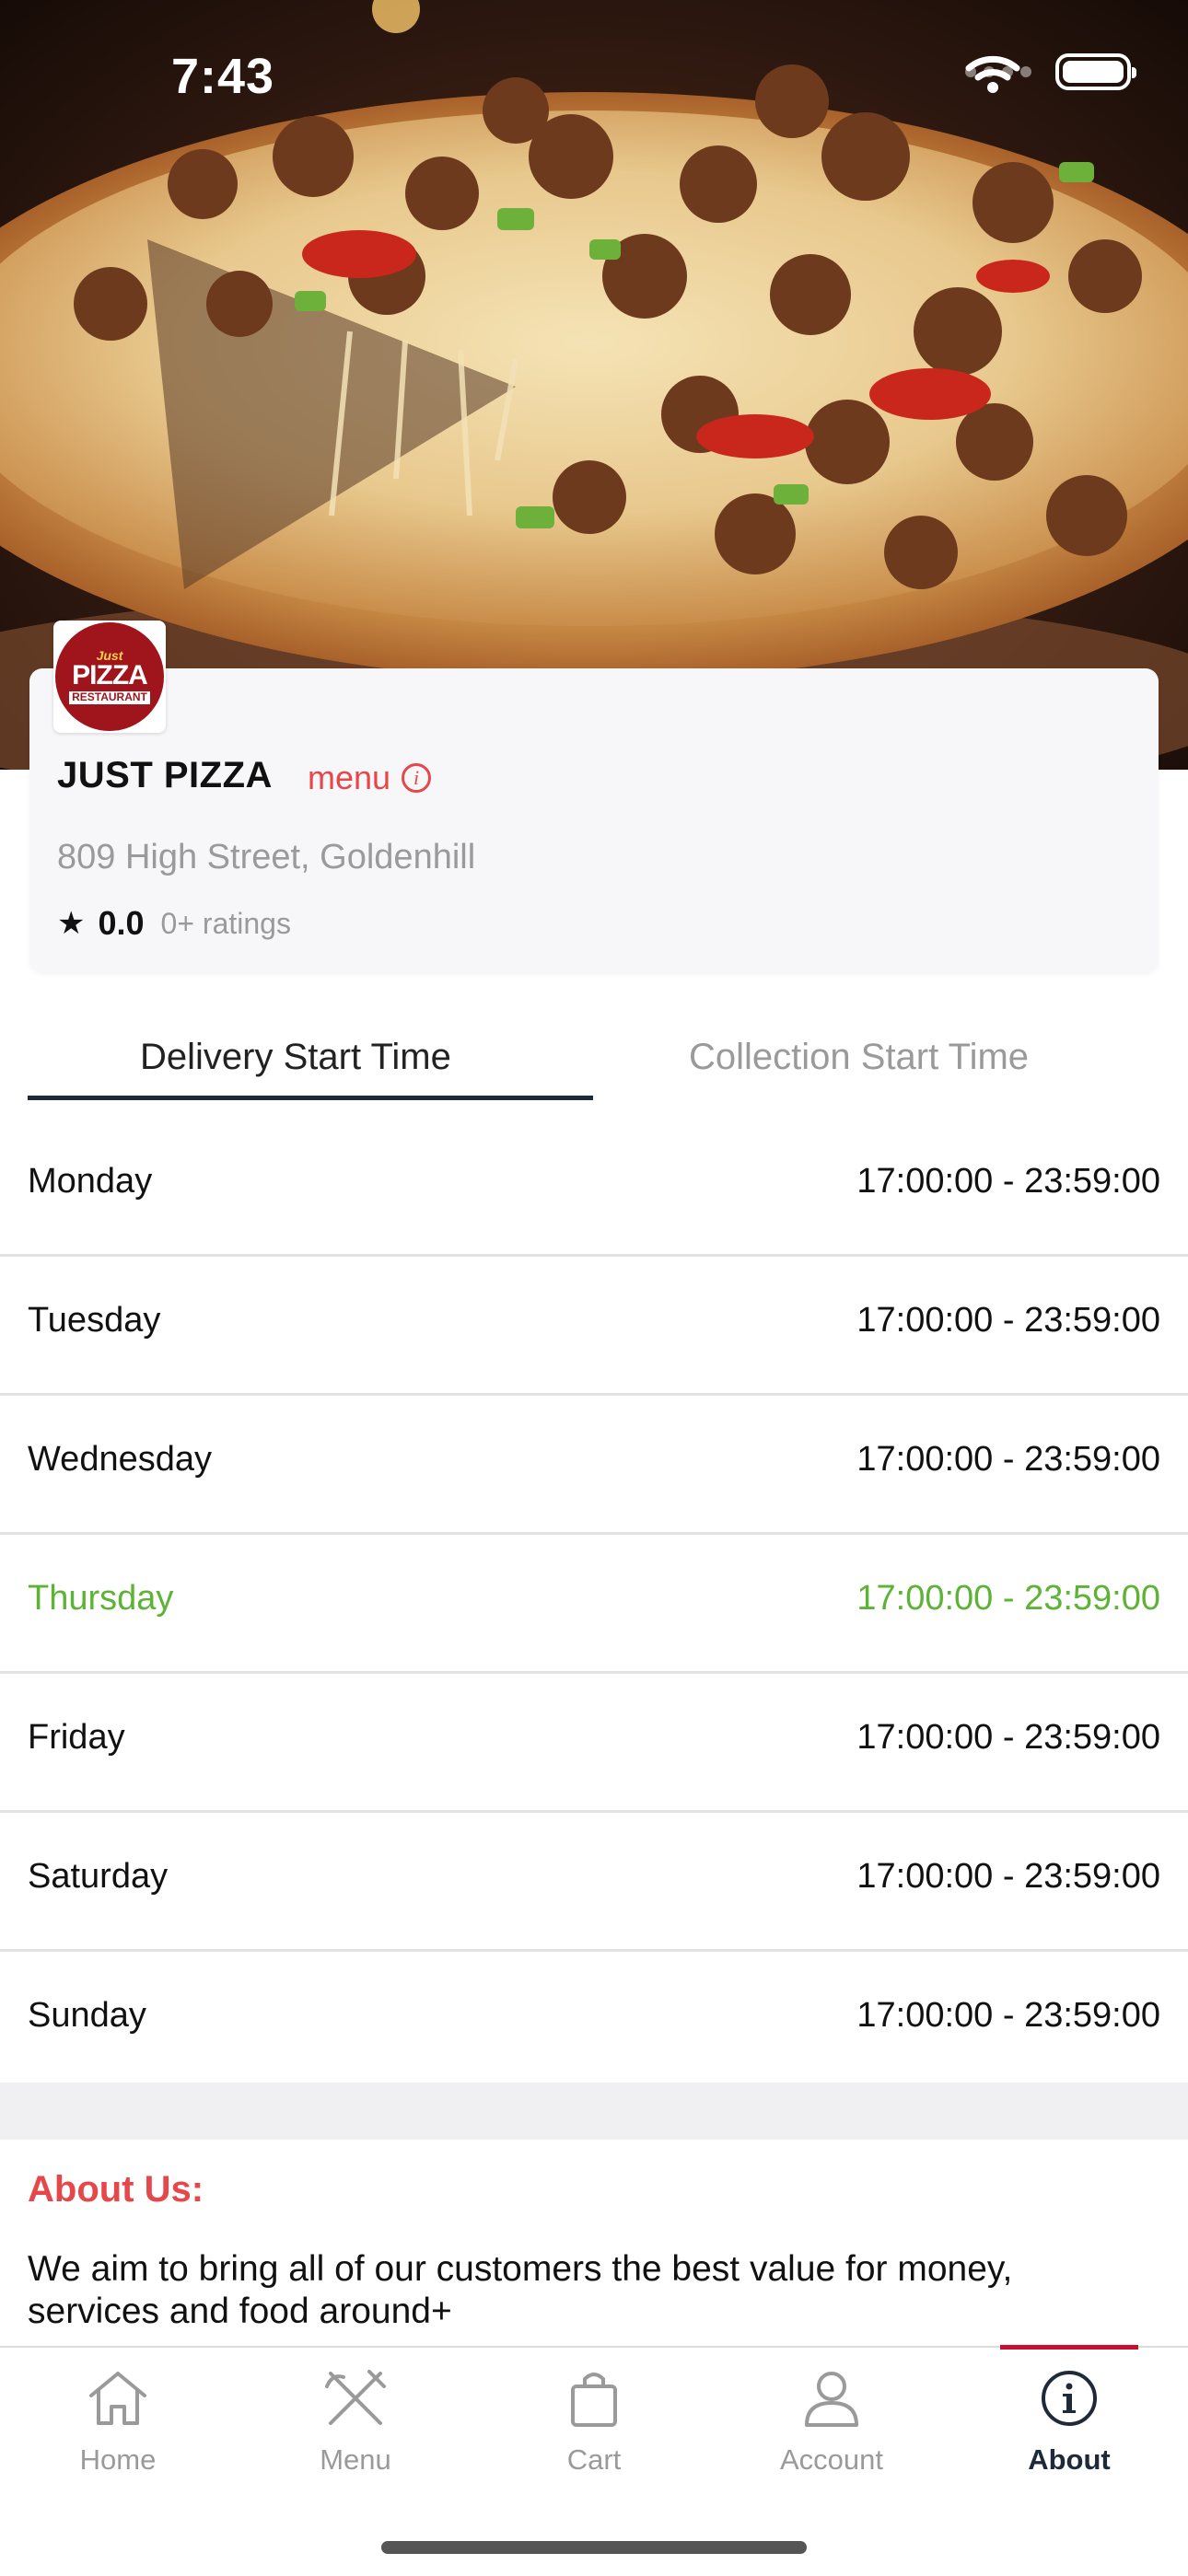  What do you see at coordinates (109, 697) in the screenshot?
I see `logo-text-sub: RESTAURANT` at bounding box center [109, 697].